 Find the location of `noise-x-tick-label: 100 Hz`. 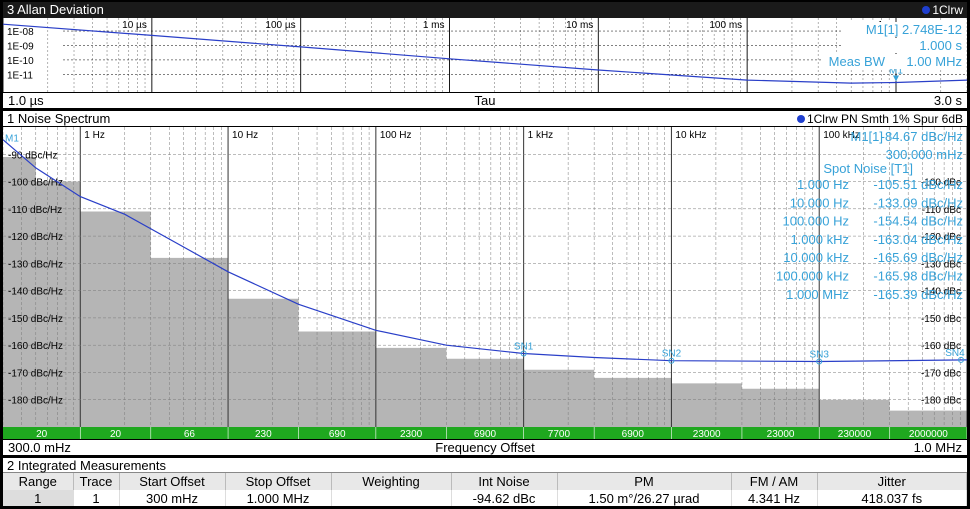

noise-x-tick-label: 100 Hz is located at coordinates (396, 135).